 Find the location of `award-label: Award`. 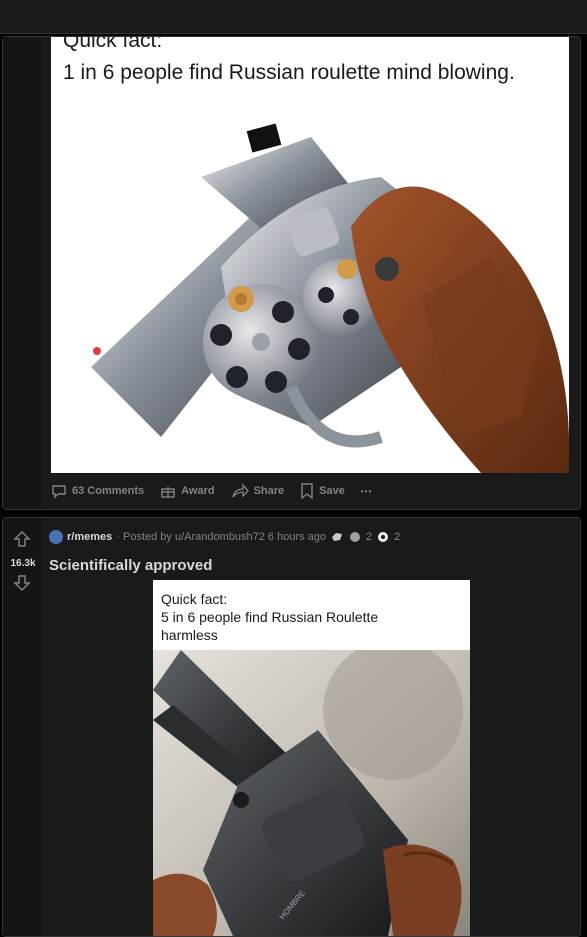

award-label: Award is located at coordinates (198, 491).